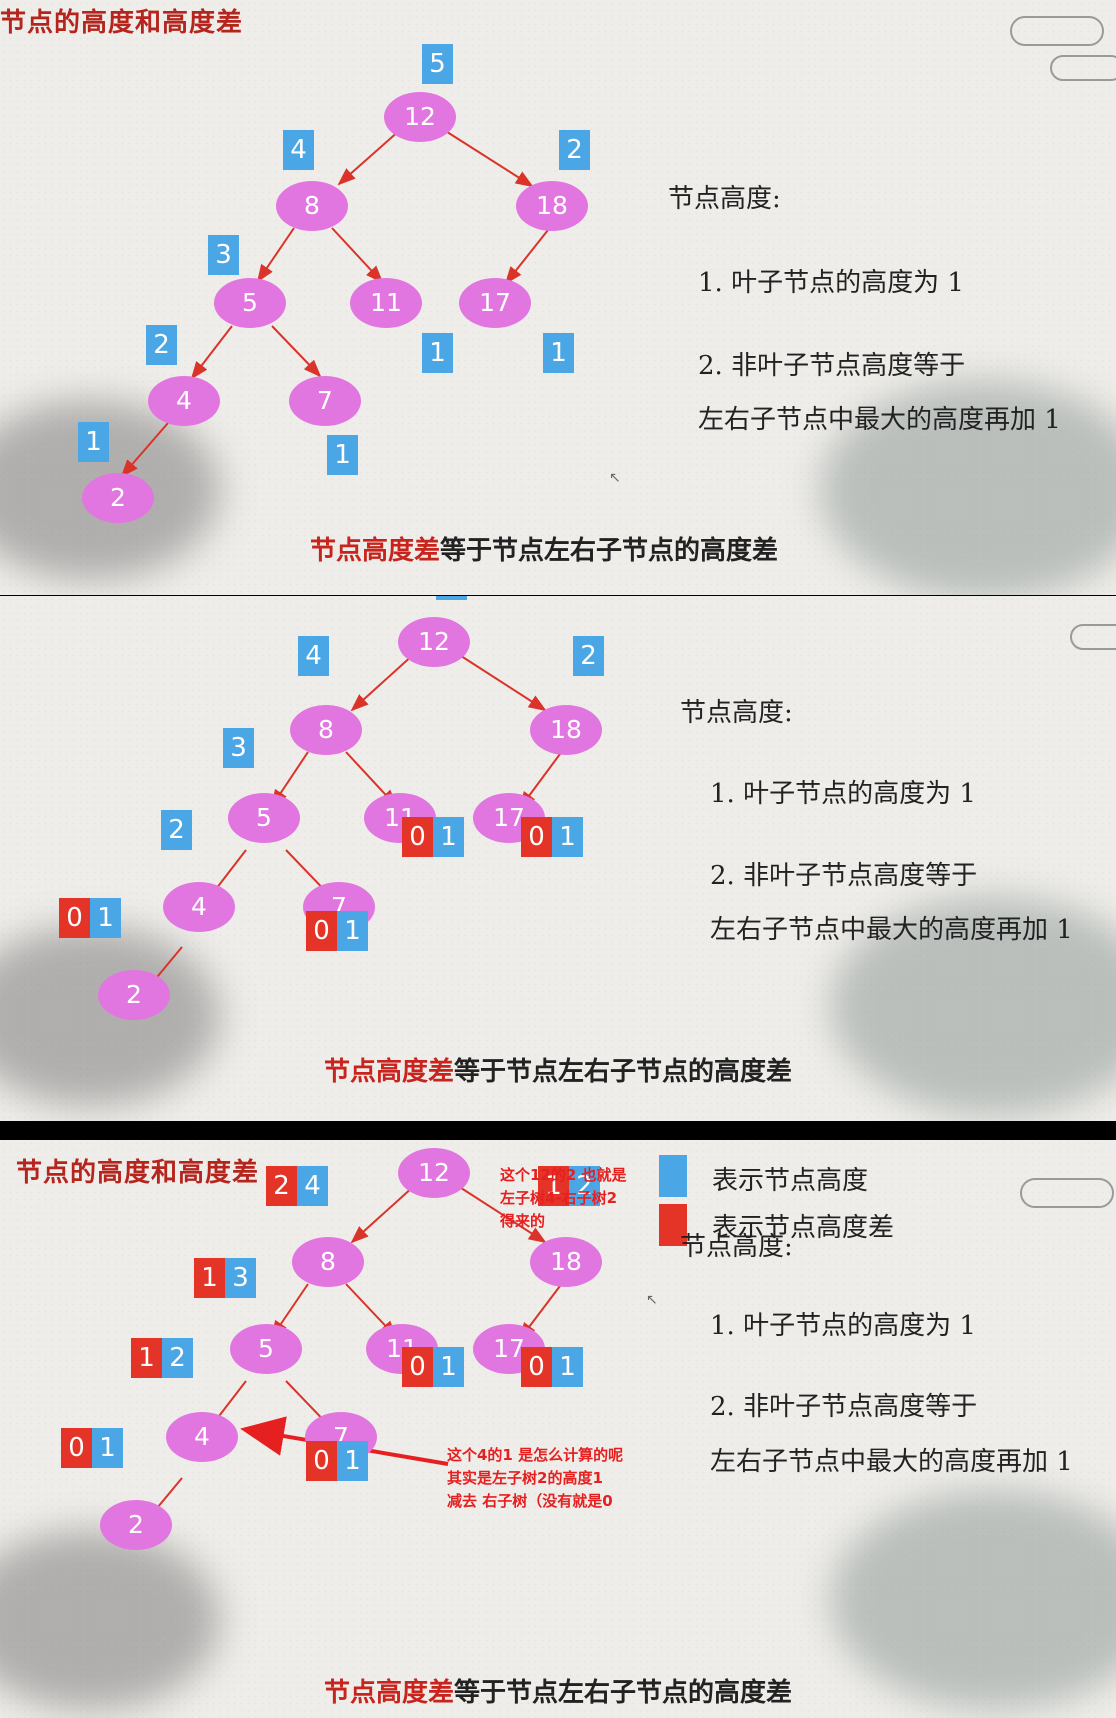 Image resolution: width=1116 pixels, height=1718 pixels. What do you see at coordinates (535, 1455) in the screenshot?
I see `annotation-line: 这个4的1 是怎么计算的呢` at bounding box center [535, 1455].